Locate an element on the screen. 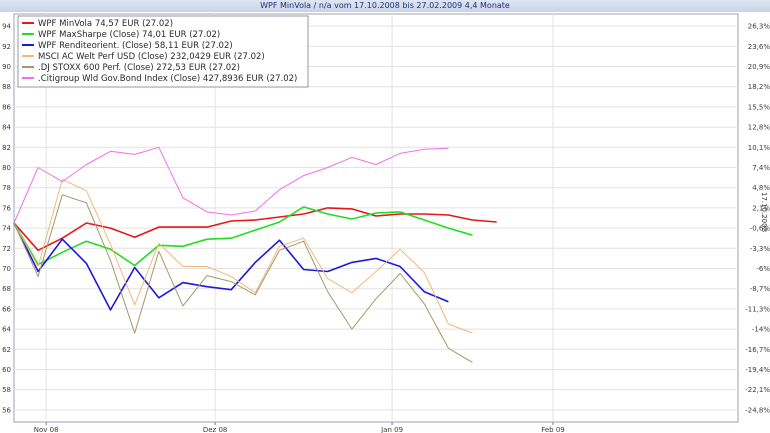 The height and width of the screenshot is (433, 770). left-tick-label: 72 is located at coordinates (6, 249).